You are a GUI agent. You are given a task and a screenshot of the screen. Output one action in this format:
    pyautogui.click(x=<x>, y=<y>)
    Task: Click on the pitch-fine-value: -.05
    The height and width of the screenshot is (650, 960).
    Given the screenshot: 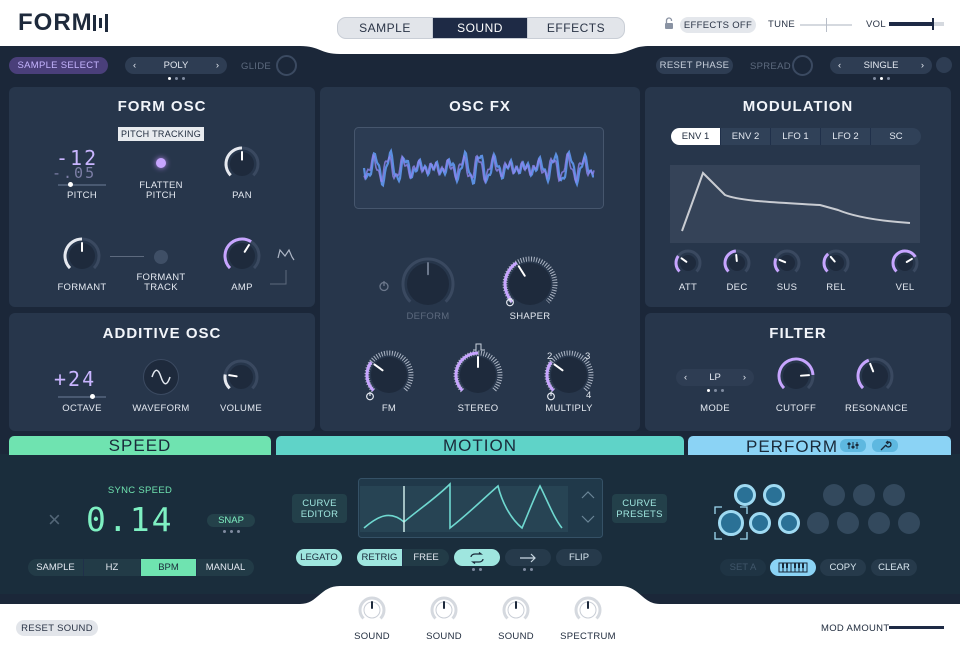 What is the action you would take?
    pyautogui.click(x=74, y=173)
    